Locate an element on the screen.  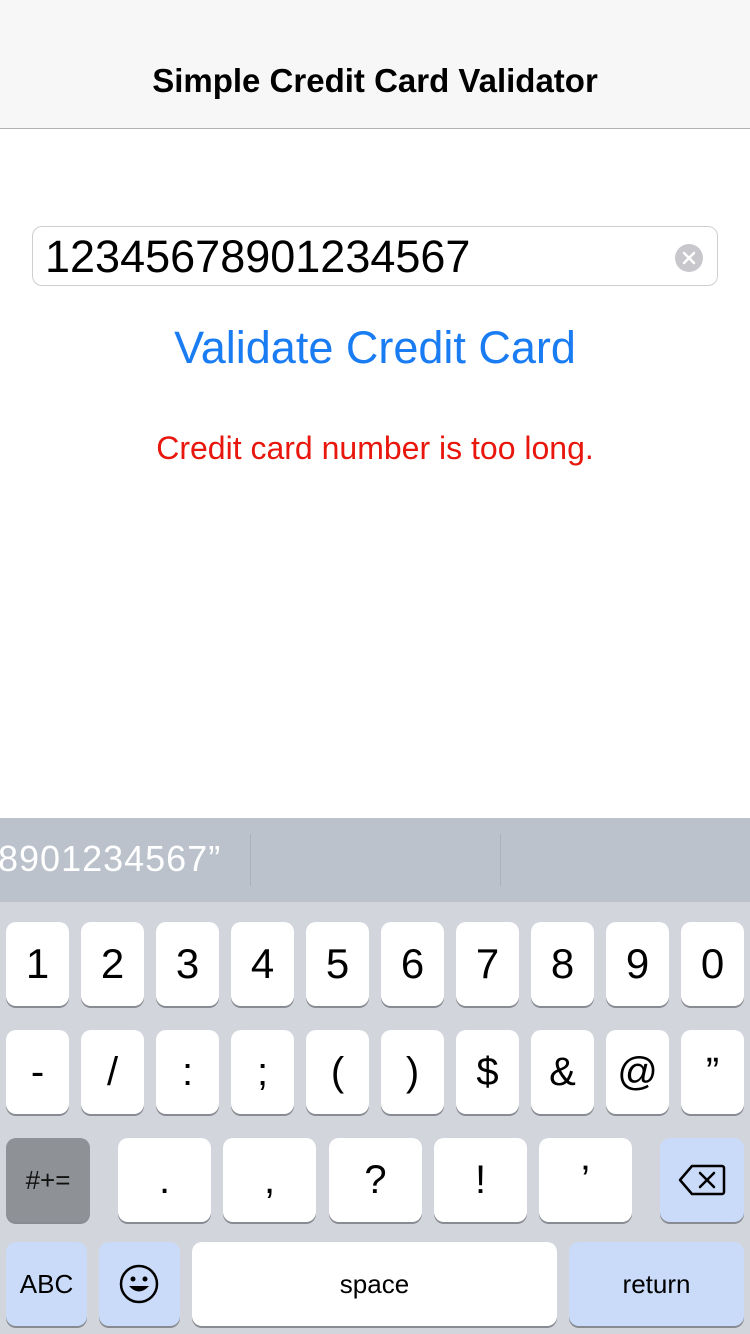
card-number-field is located at coordinates (375, 256).